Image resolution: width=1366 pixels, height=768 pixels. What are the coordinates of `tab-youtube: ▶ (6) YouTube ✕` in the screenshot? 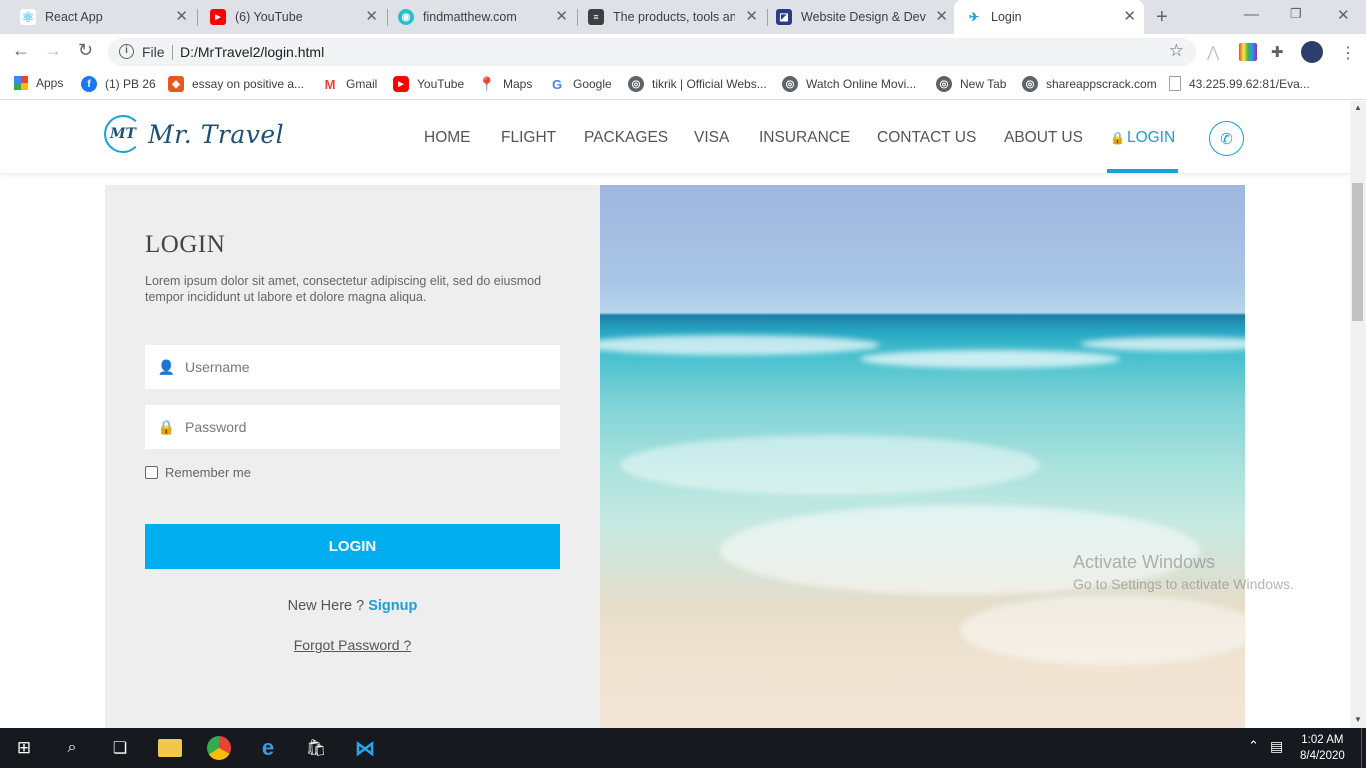 It's located at (292, 17).